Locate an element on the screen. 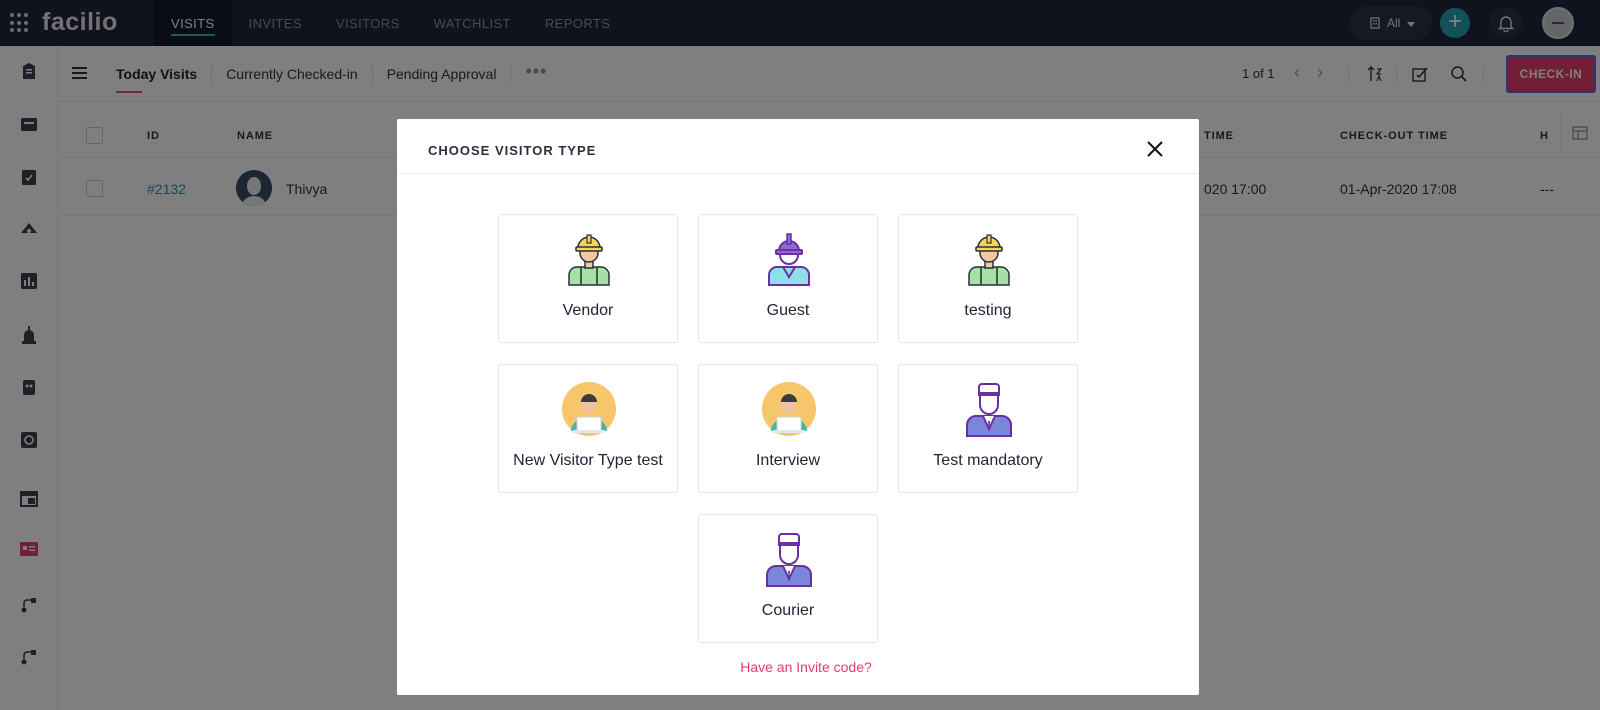  visitor-type-label: testing is located at coordinates (988, 310).